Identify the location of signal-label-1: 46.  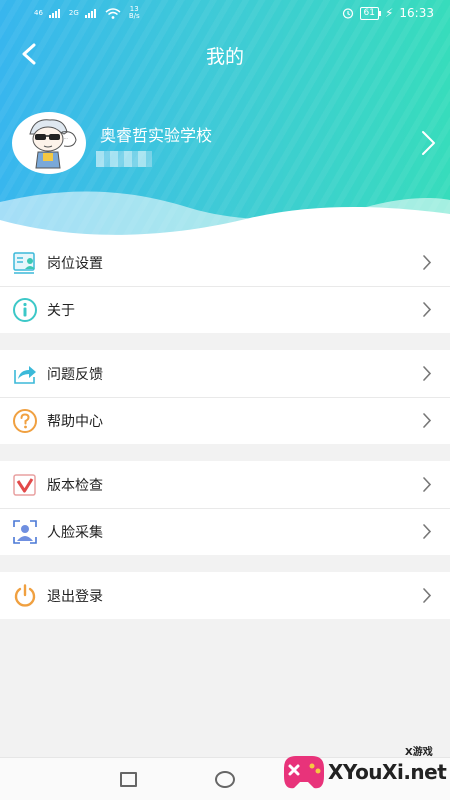
(38, 13).